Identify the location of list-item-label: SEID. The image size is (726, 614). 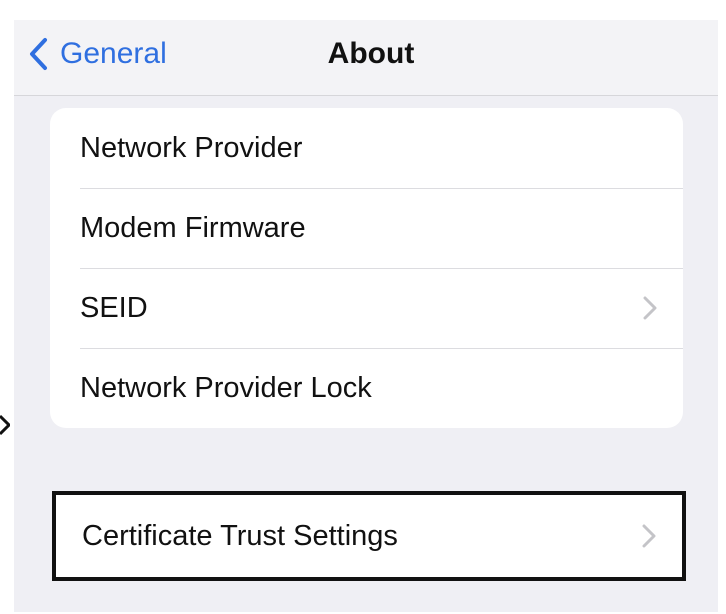
(114, 307).